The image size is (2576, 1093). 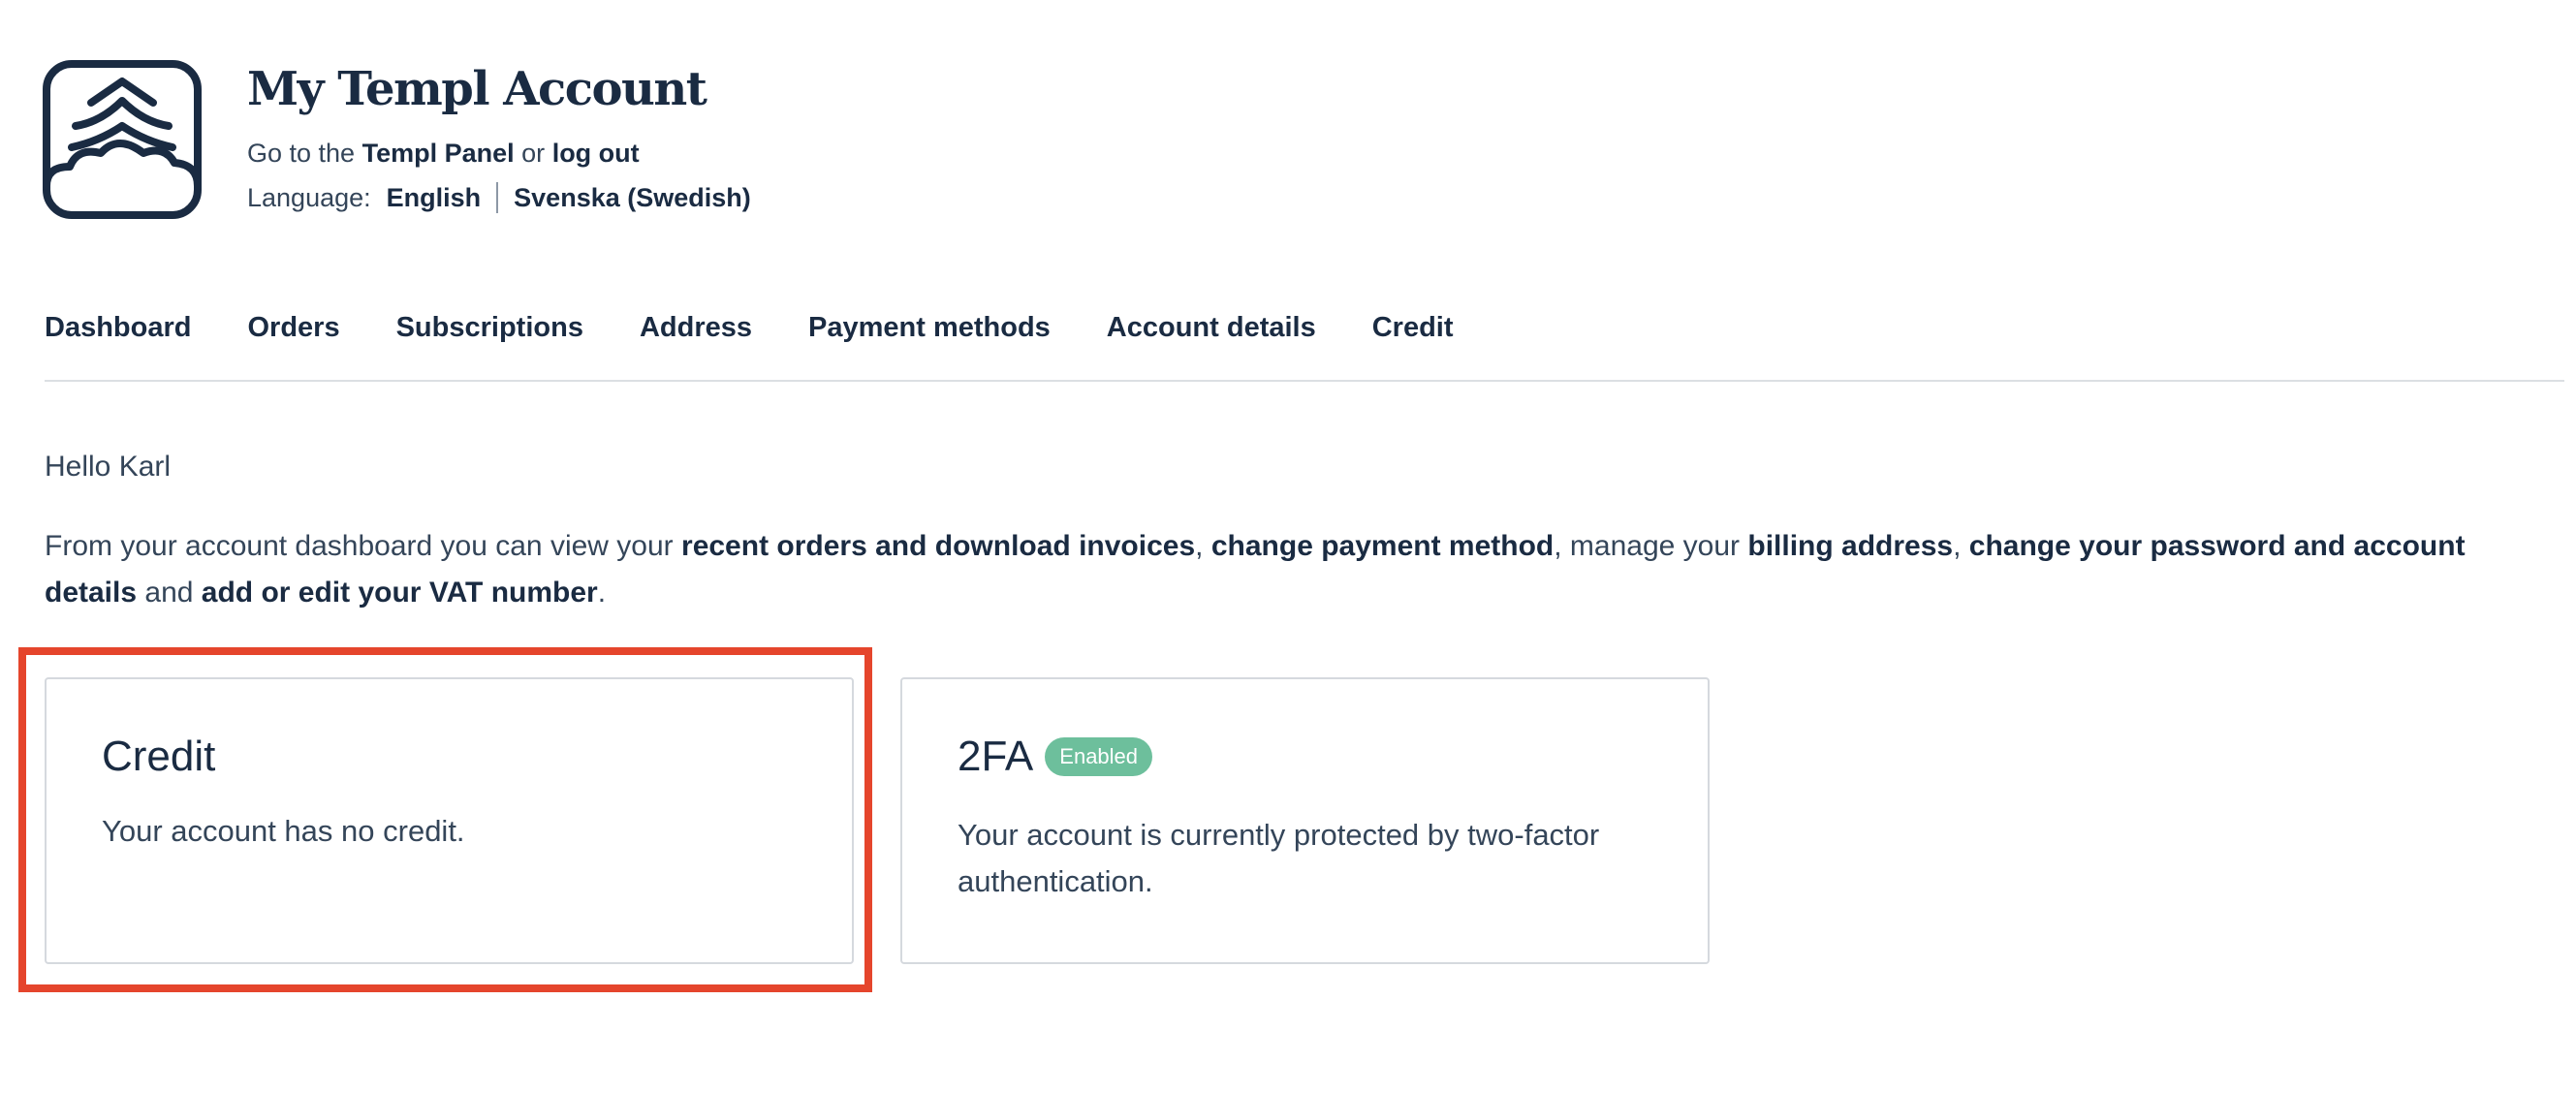 What do you see at coordinates (293, 327) in the screenshot?
I see `nav-orders: Orders` at bounding box center [293, 327].